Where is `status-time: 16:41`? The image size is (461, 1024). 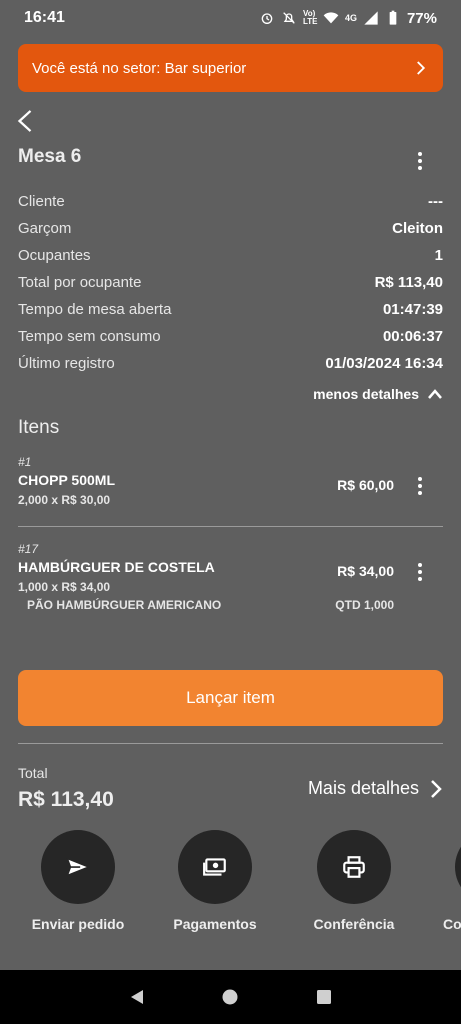 status-time: 16:41 is located at coordinates (44, 17).